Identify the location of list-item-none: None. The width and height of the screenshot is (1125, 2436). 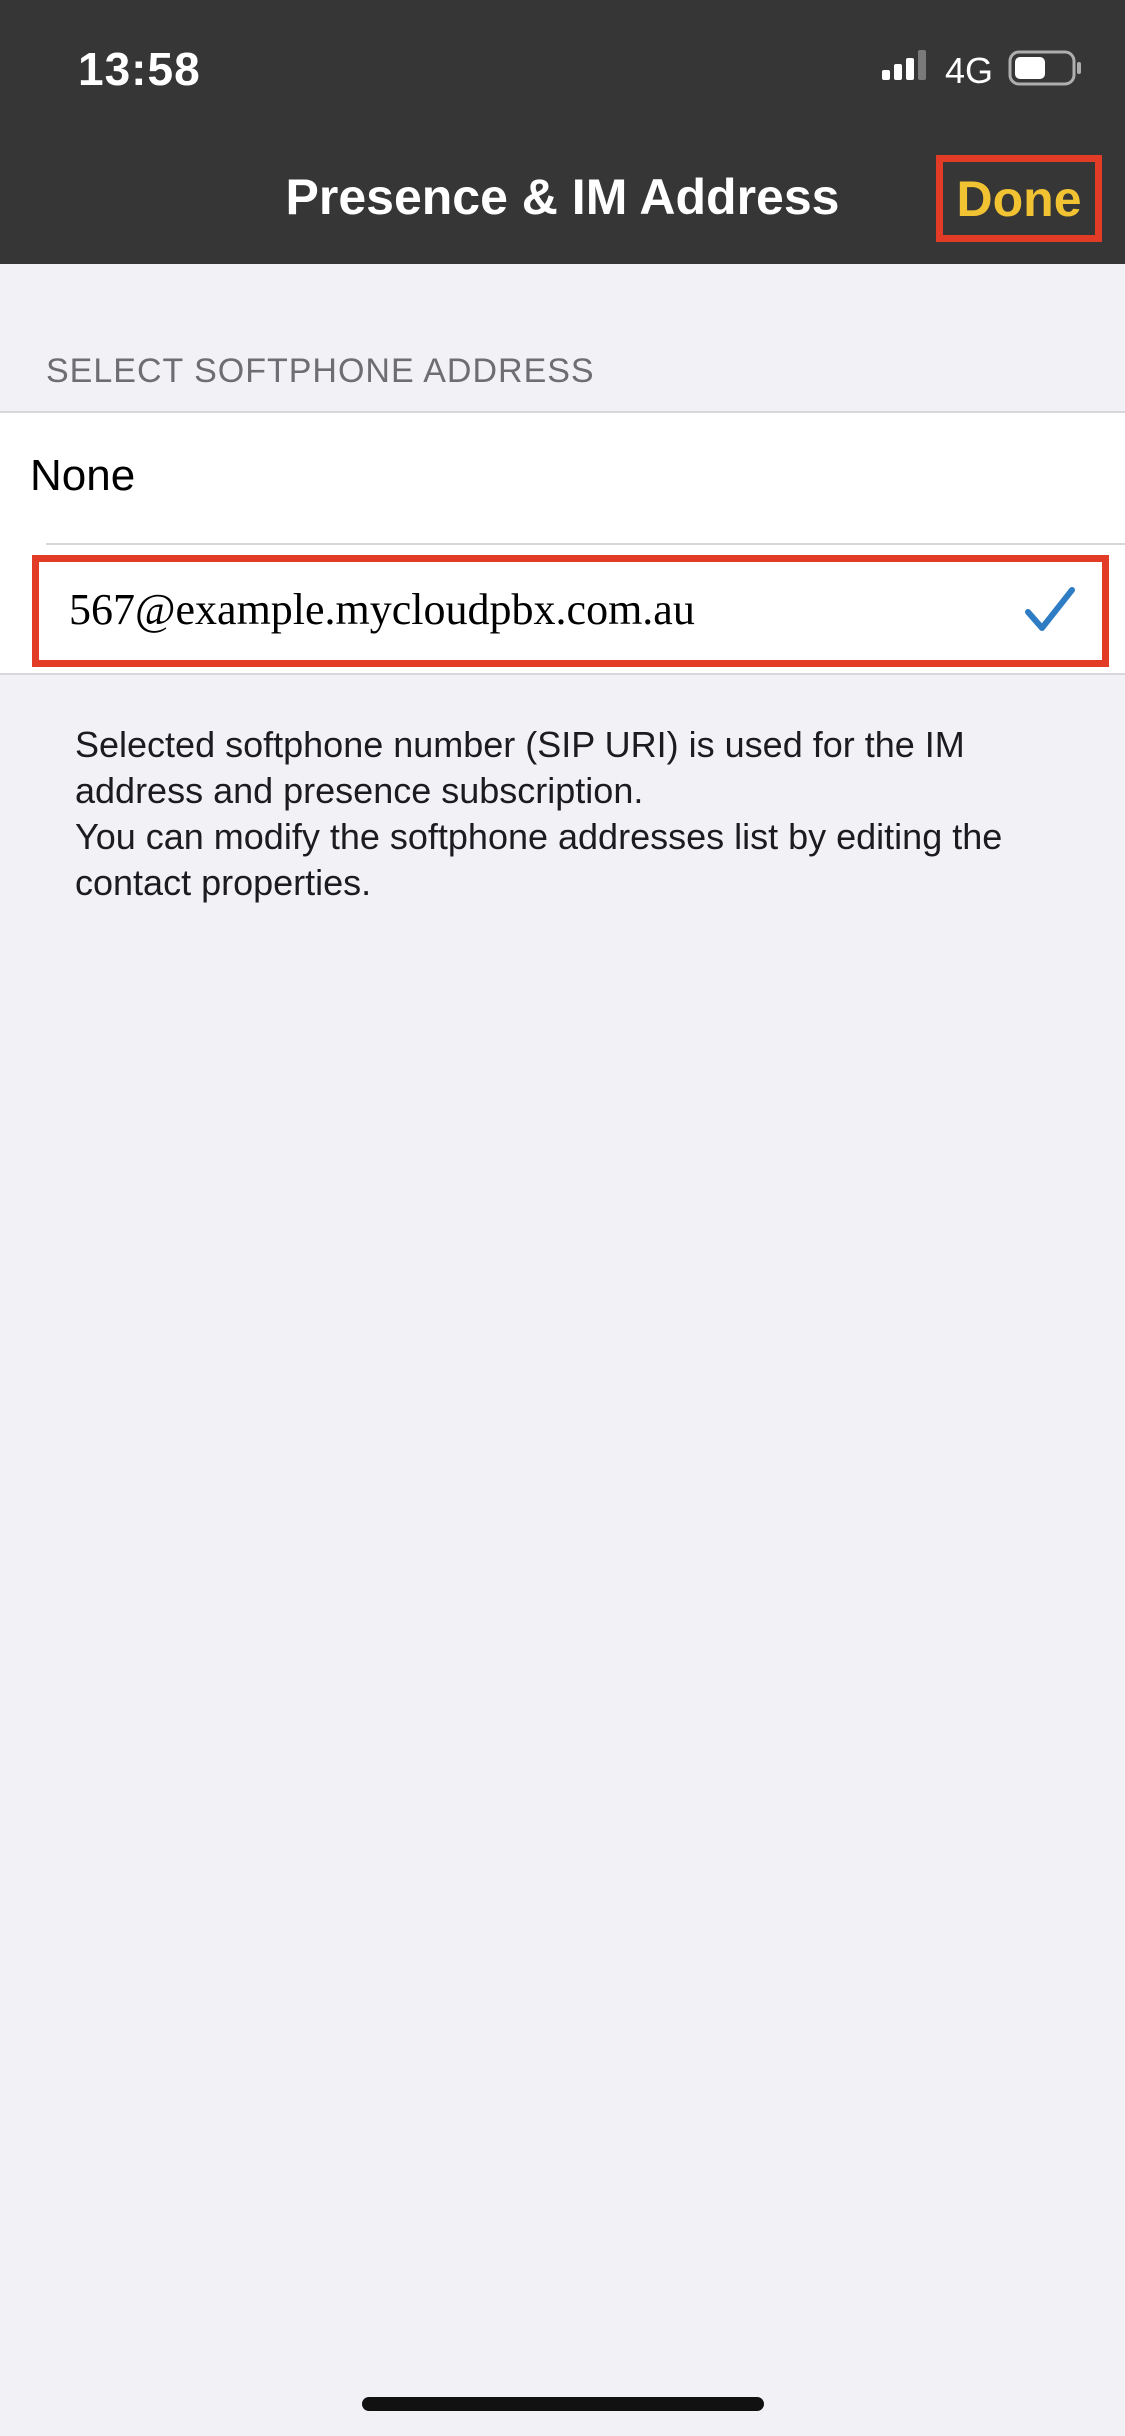
(562, 479).